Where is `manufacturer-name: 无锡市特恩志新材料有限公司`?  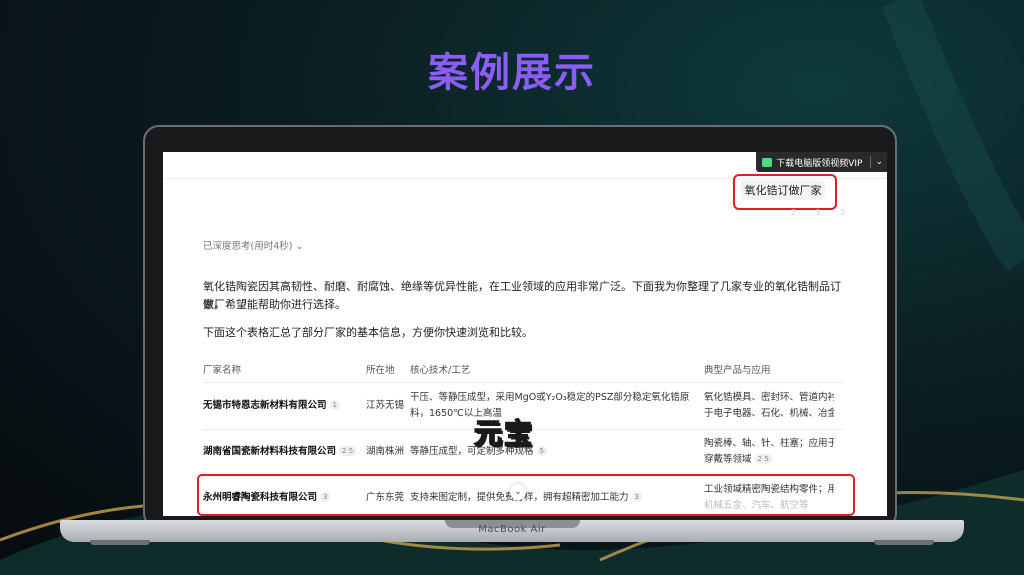 manufacturer-name: 无锡市特恩志新材料有限公司 is located at coordinates (265, 405).